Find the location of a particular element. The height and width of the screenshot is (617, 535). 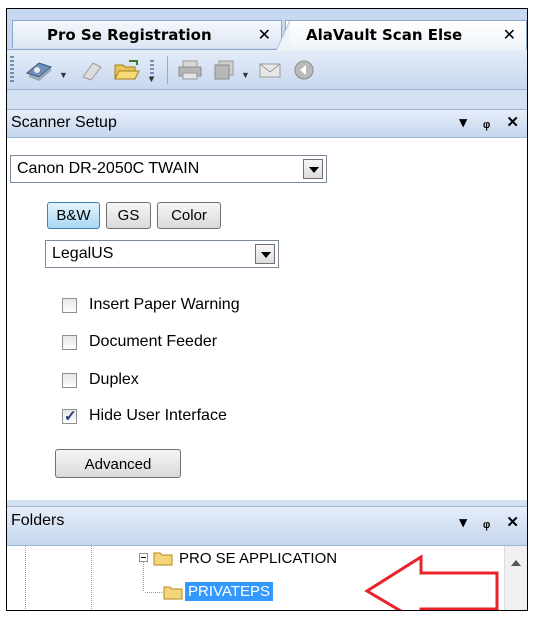

scanner-select: Canon DR-2050C TWAIN is located at coordinates (168, 169).